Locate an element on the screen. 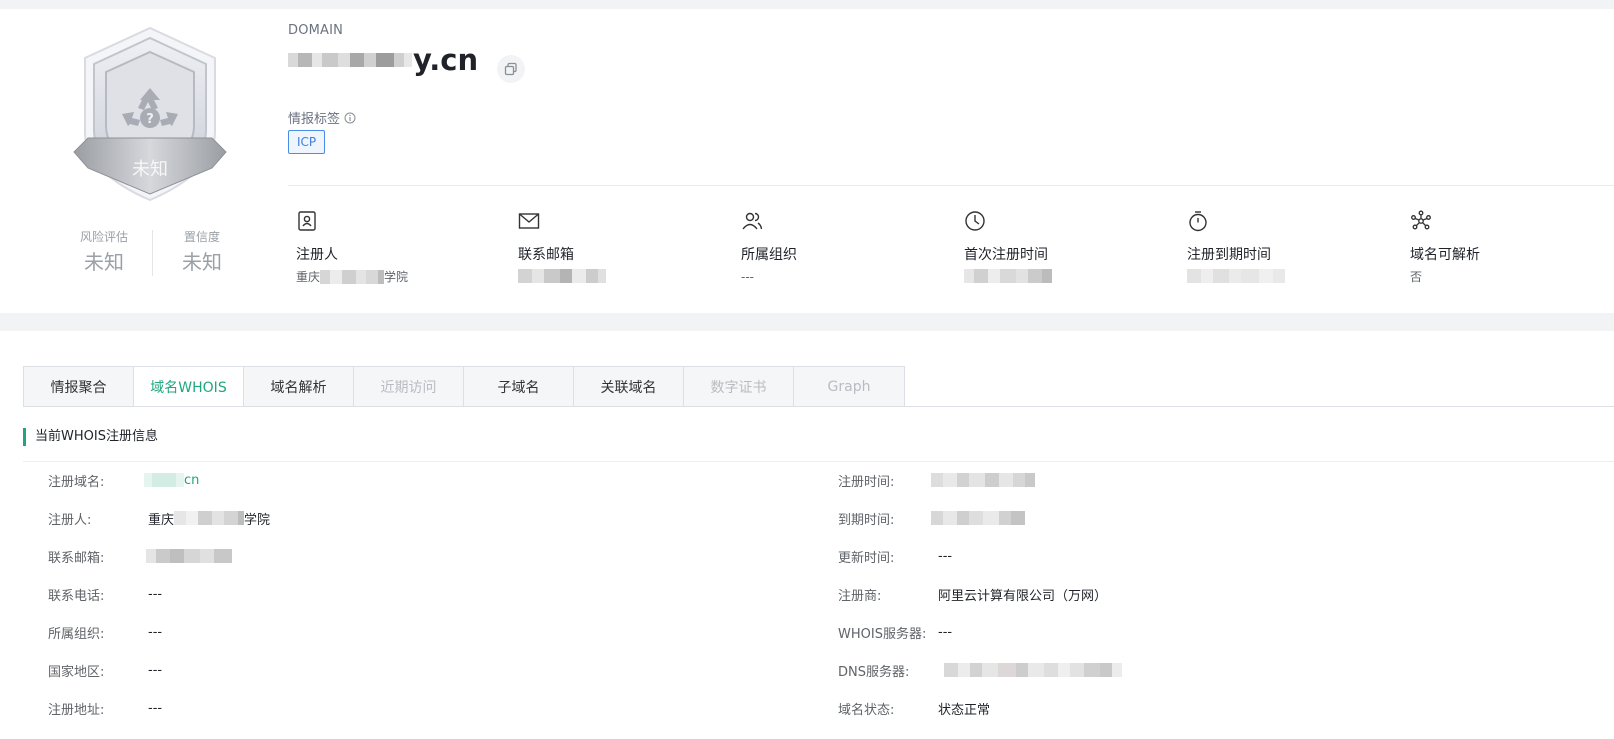 The width and height of the screenshot is (1614, 739). tab-dns-resolution: 域名解析 is located at coordinates (299, 386).